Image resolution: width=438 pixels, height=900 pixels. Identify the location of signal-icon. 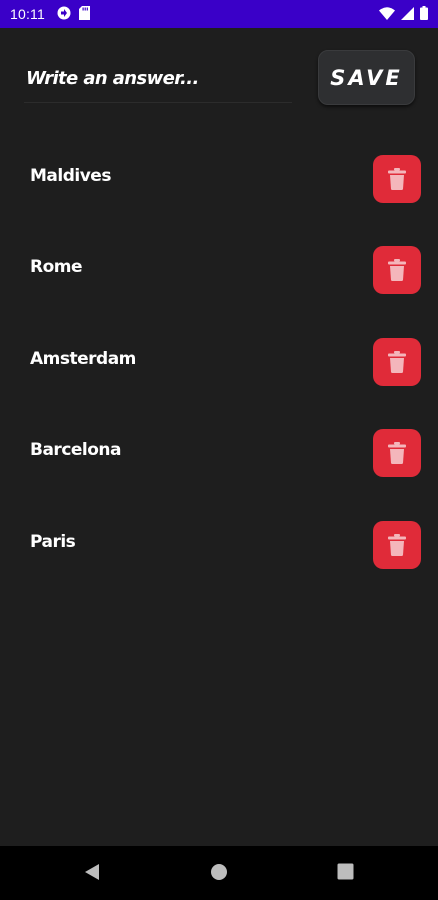
(407, 14).